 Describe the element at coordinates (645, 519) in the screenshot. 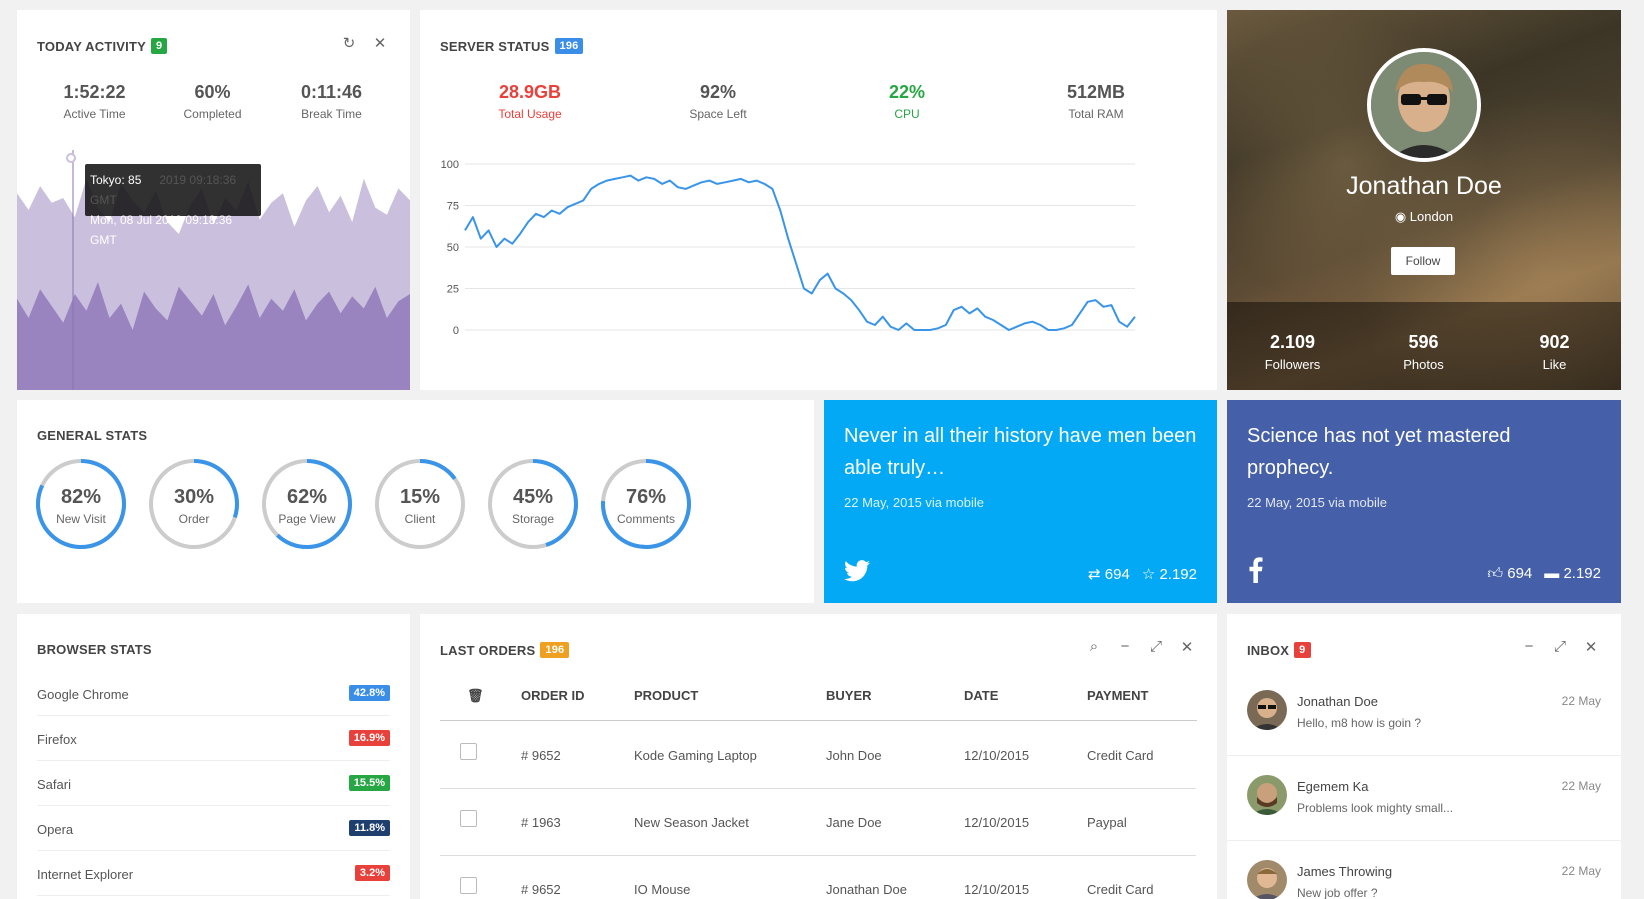

I see `gauge-label: Comments` at that location.